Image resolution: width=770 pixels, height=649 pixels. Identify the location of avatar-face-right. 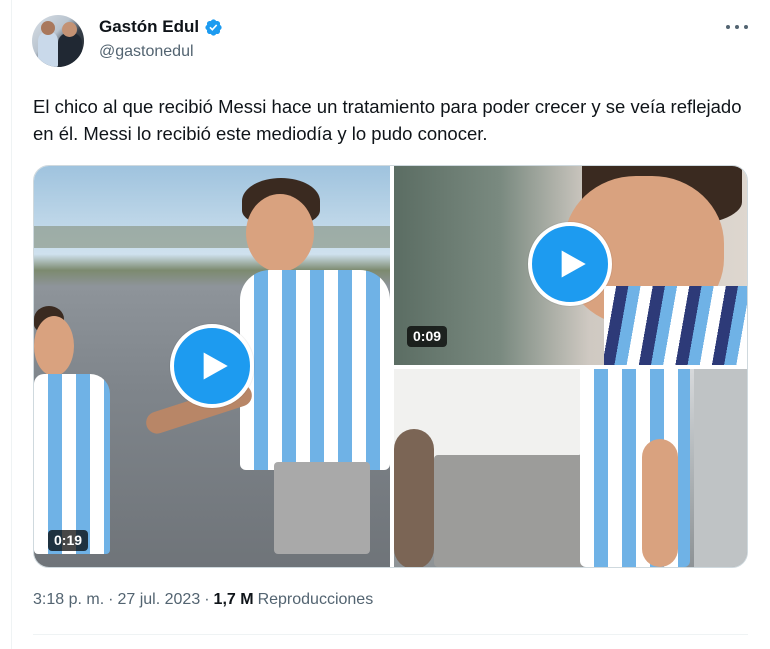
(69, 29).